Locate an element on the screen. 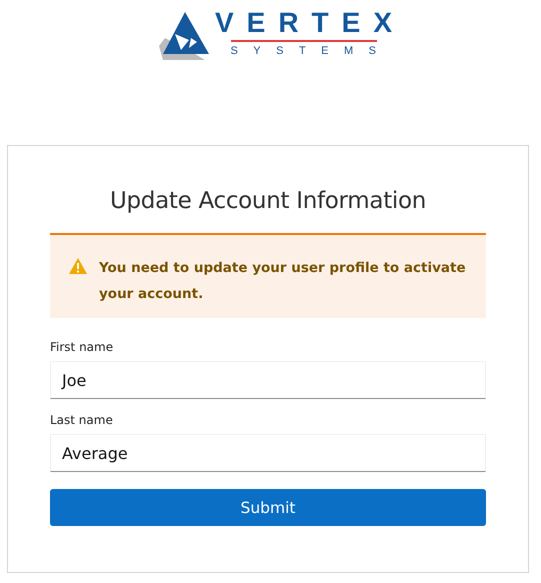 The width and height of the screenshot is (541, 583). input-field: Joe is located at coordinates (268, 380).